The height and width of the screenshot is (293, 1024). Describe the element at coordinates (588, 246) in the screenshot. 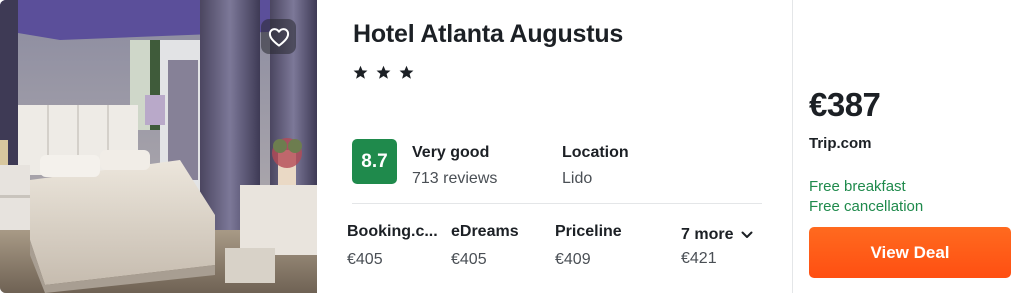

I see `provider-offer-priceline: Priceline €409` at that location.